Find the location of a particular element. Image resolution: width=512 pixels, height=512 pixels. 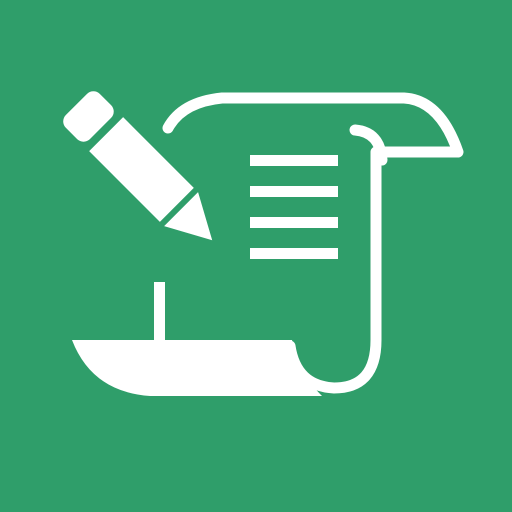

scroll-stem is located at coordinates (159, 314).